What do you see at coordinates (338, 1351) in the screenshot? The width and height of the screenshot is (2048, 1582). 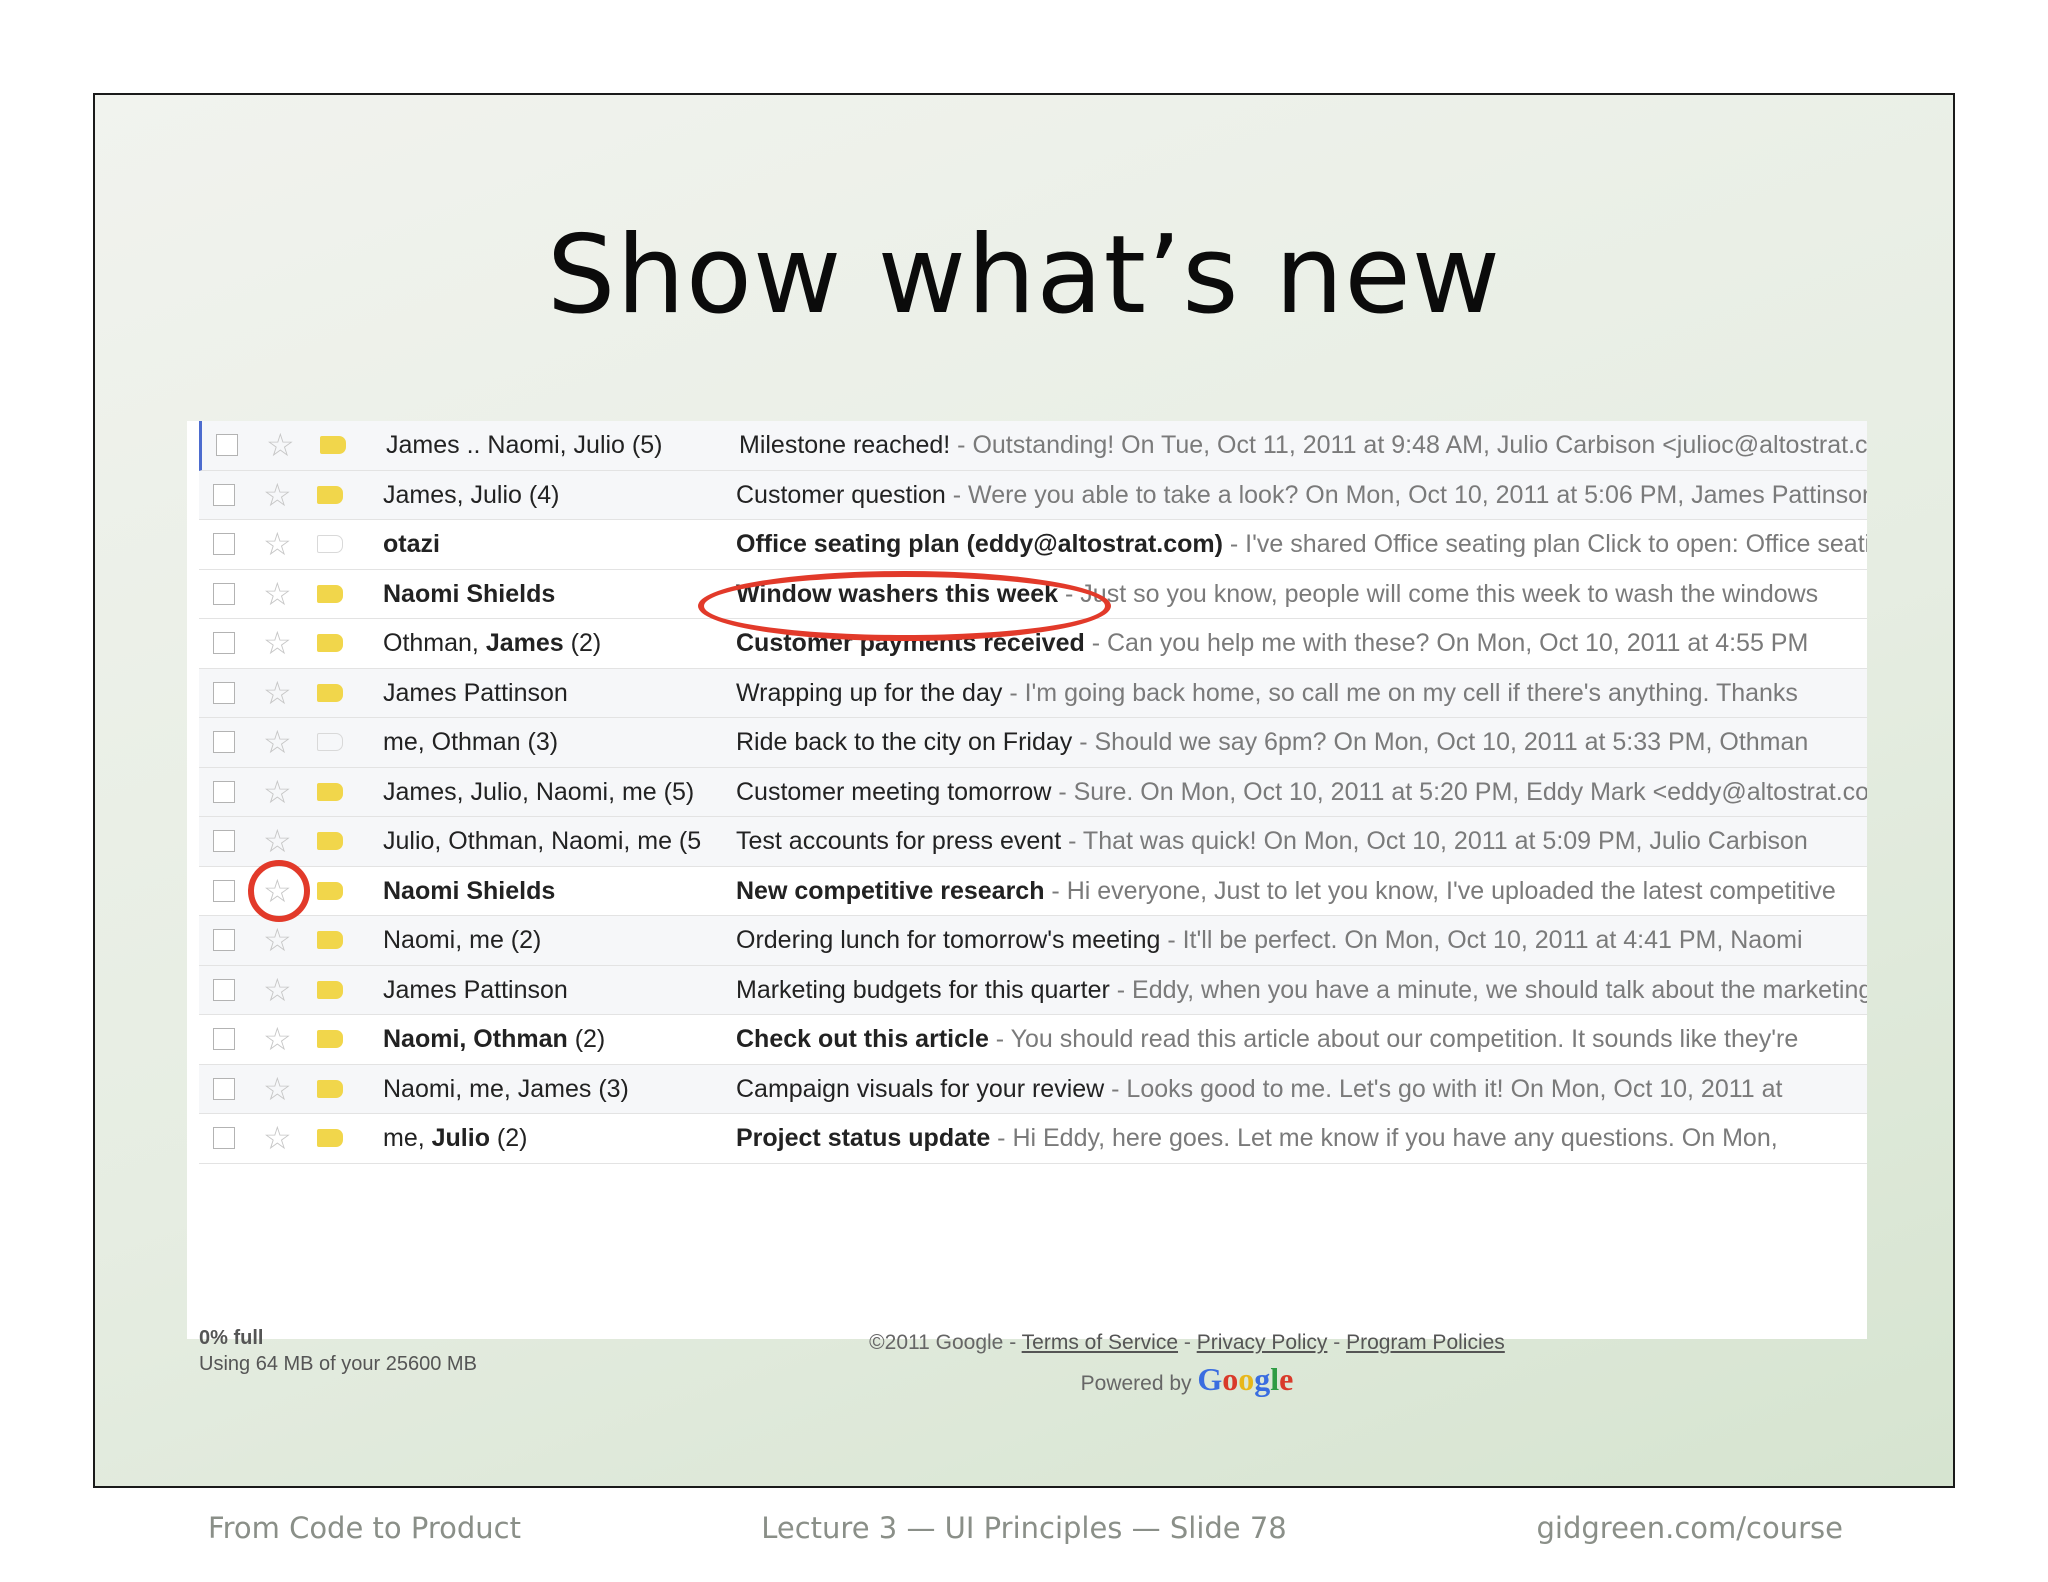 I see `storage-info: 0% full Using 64 MB of your 25600 MB` at bounding box center [338, 1351].